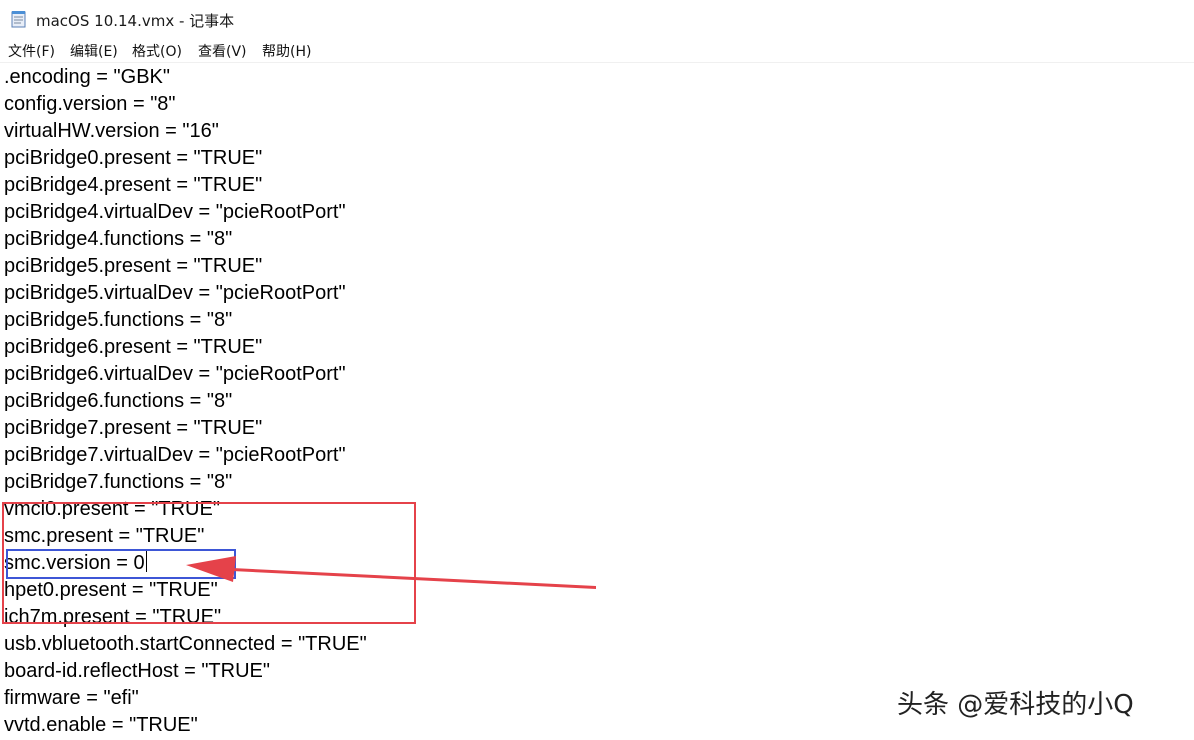  I want to click on arrow-shaft, so click(414, 578).